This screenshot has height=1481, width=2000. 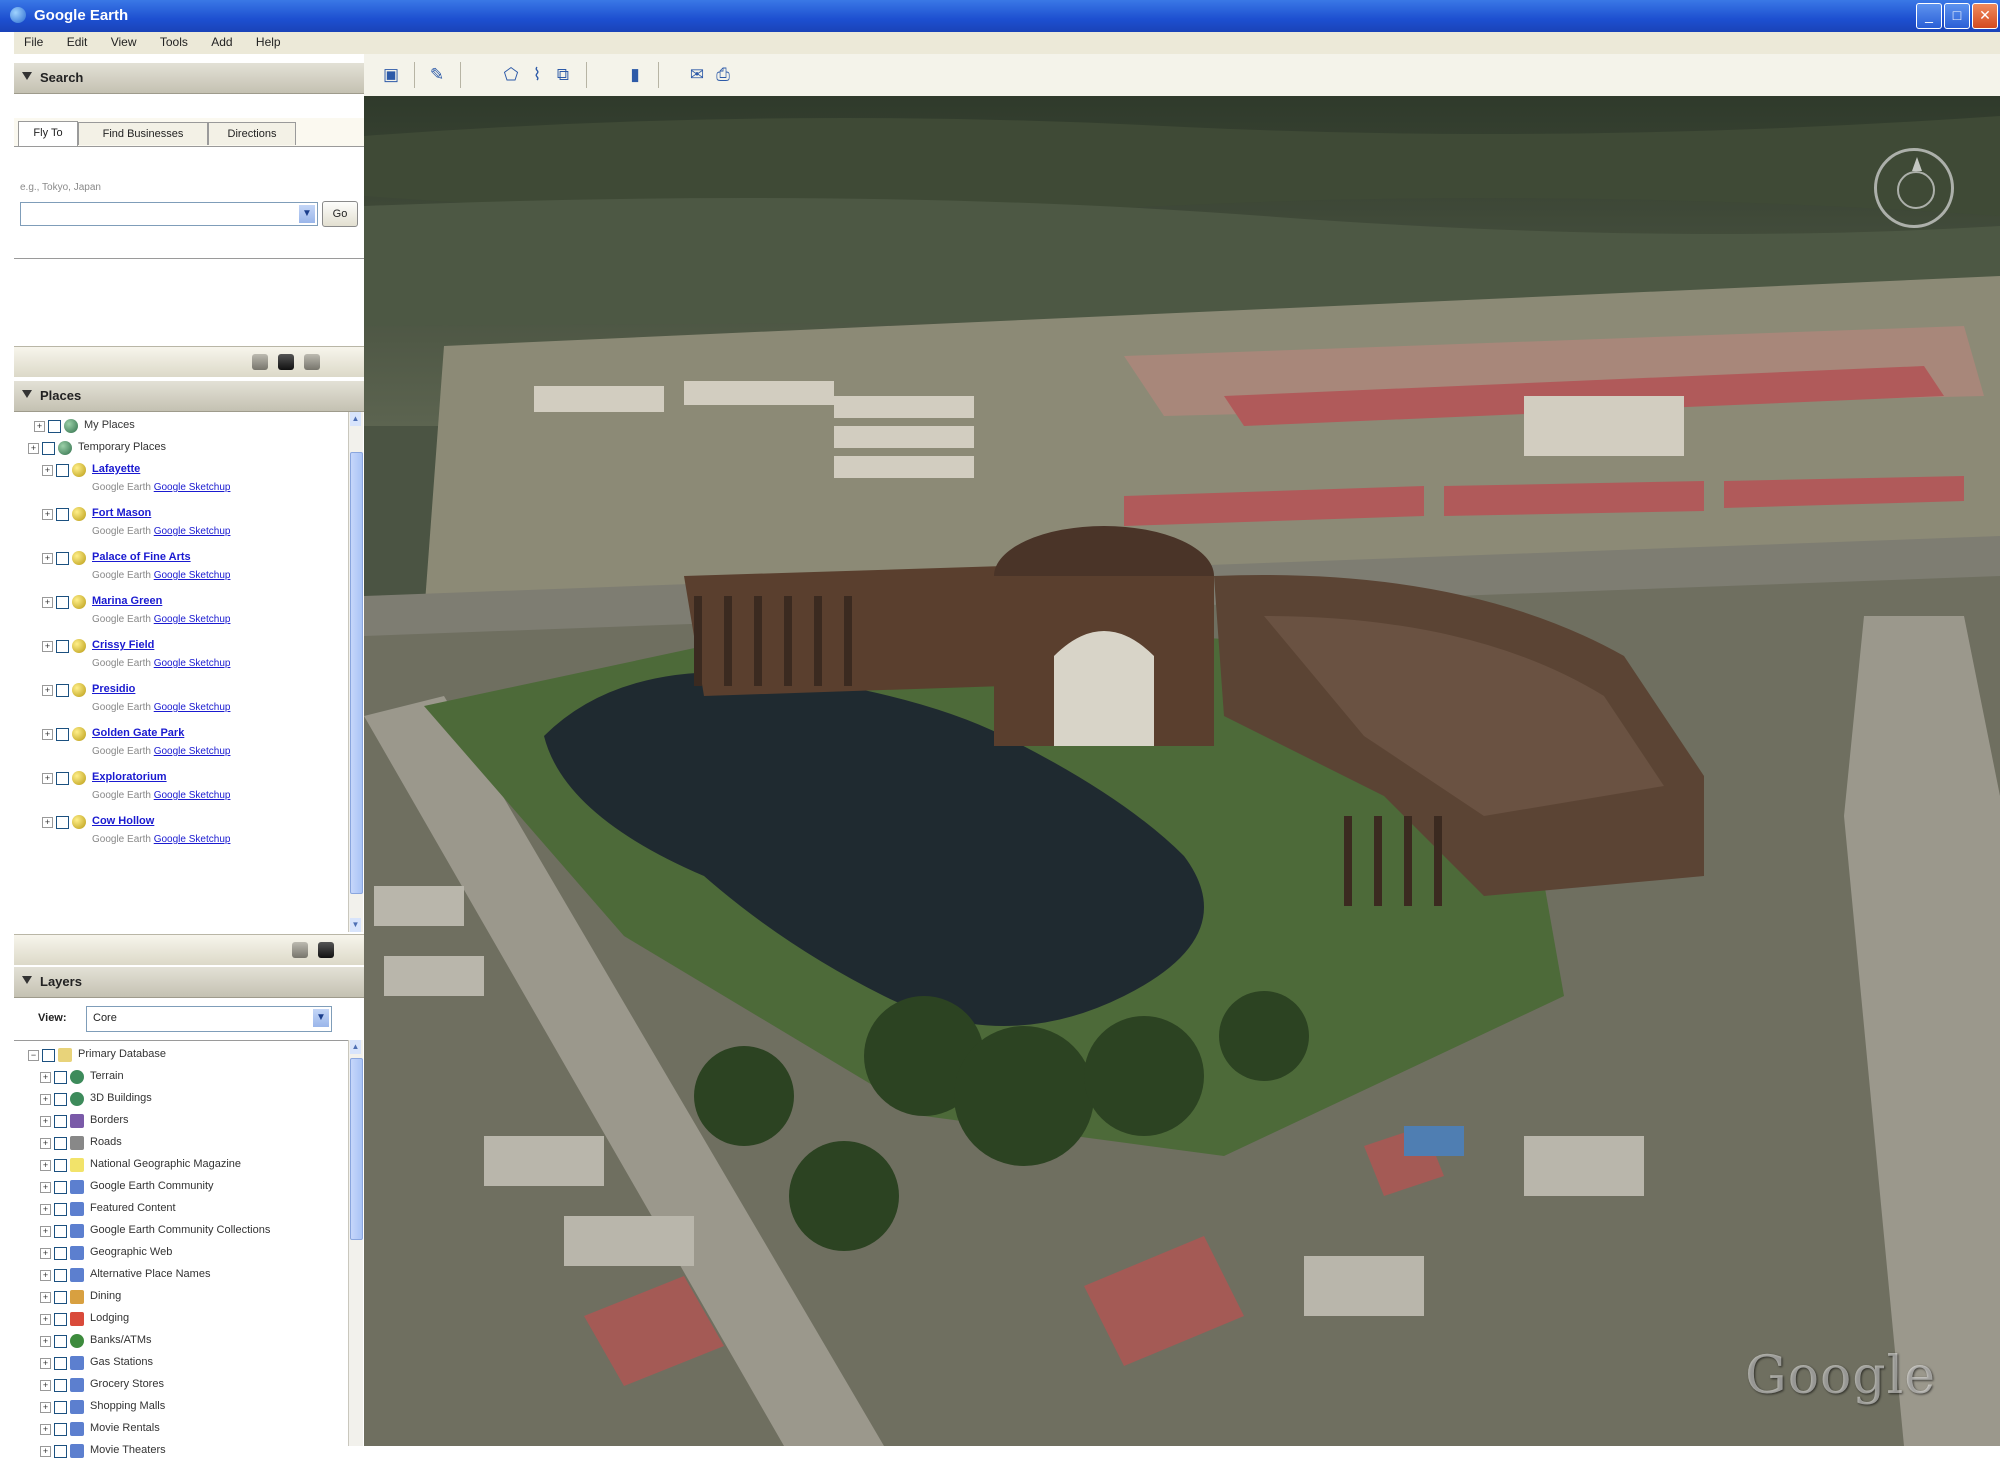 I want to click on polygon-icon: ⬠, so click(x=511, y=75).